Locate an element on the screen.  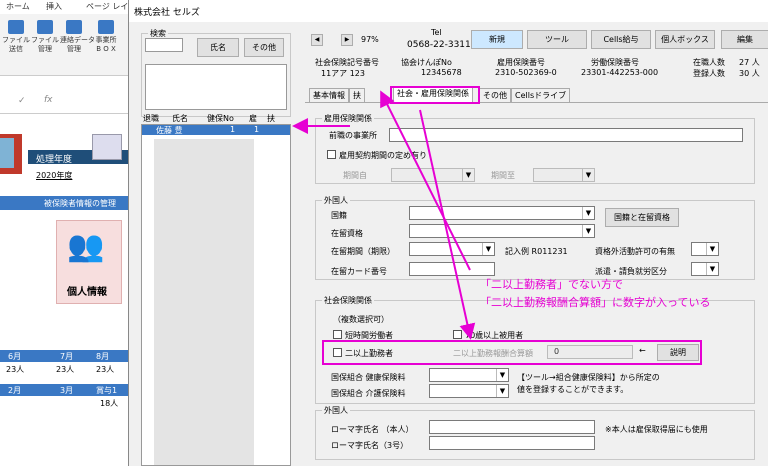
arrow-to-tab is located at coordinates (425, 180).